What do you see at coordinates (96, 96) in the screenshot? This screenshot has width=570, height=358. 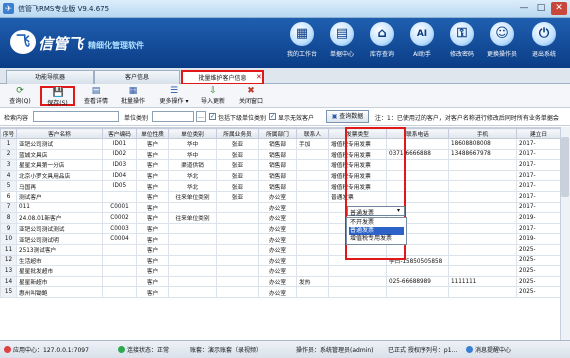 I see `view-details-button: ▤ 查看详情` at bounding box center [96, 96].